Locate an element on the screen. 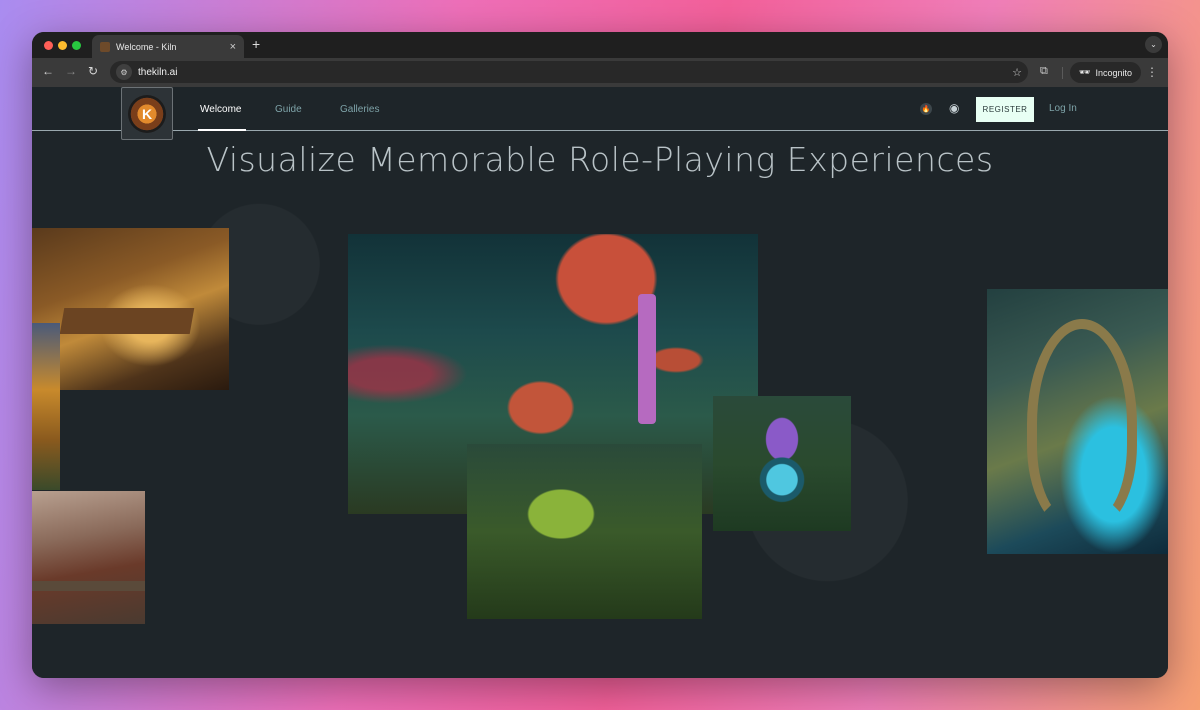 The image size is (1200, 710). new-tab-button: + is located at coordinates (256, 44).